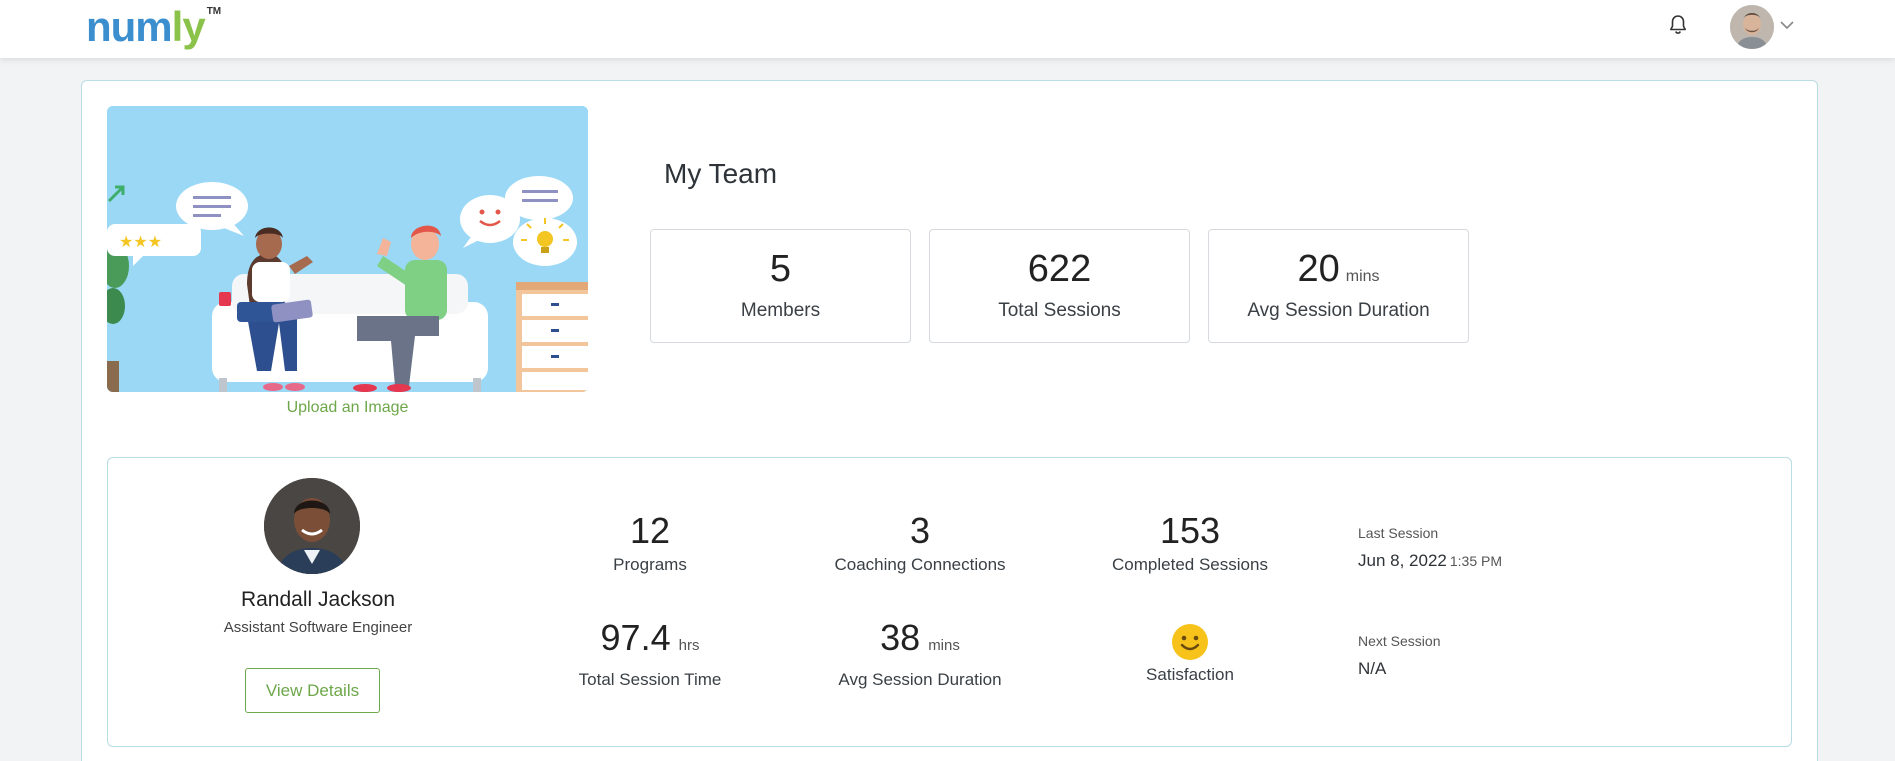  I want to click on user-avatar, so click(1752, 27).